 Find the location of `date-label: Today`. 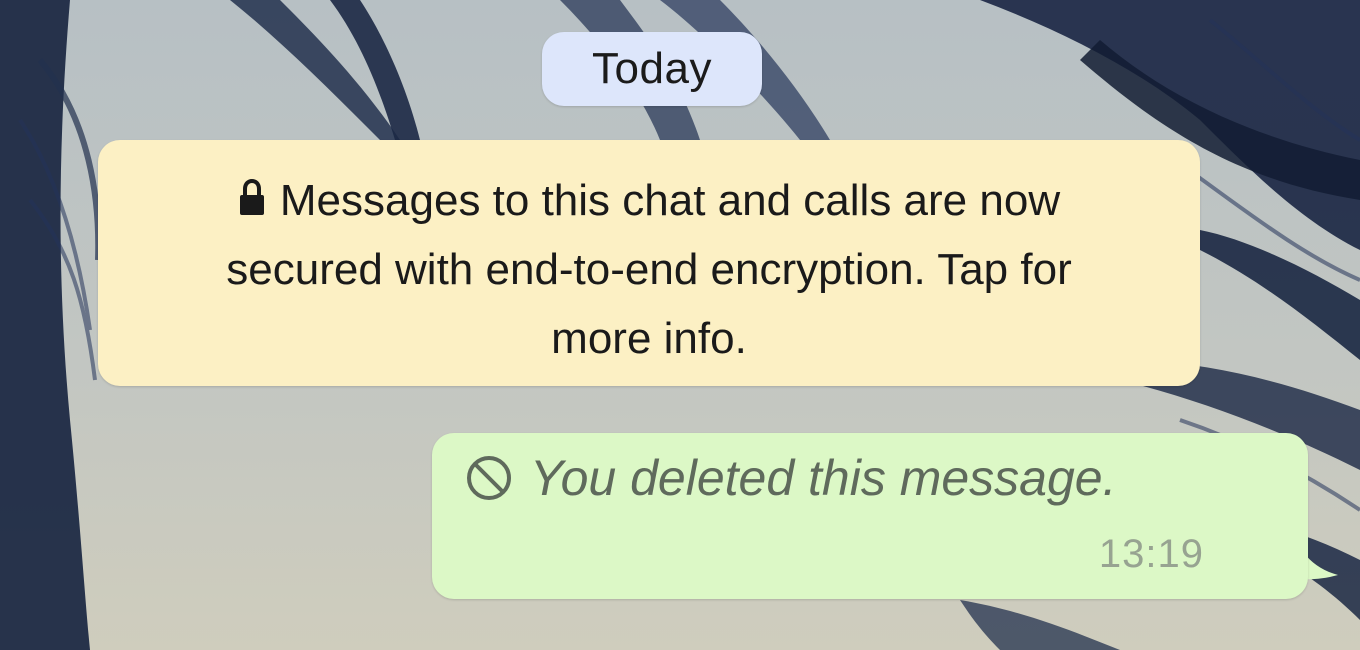

date-label: Today is located at coordinates (652, 68).